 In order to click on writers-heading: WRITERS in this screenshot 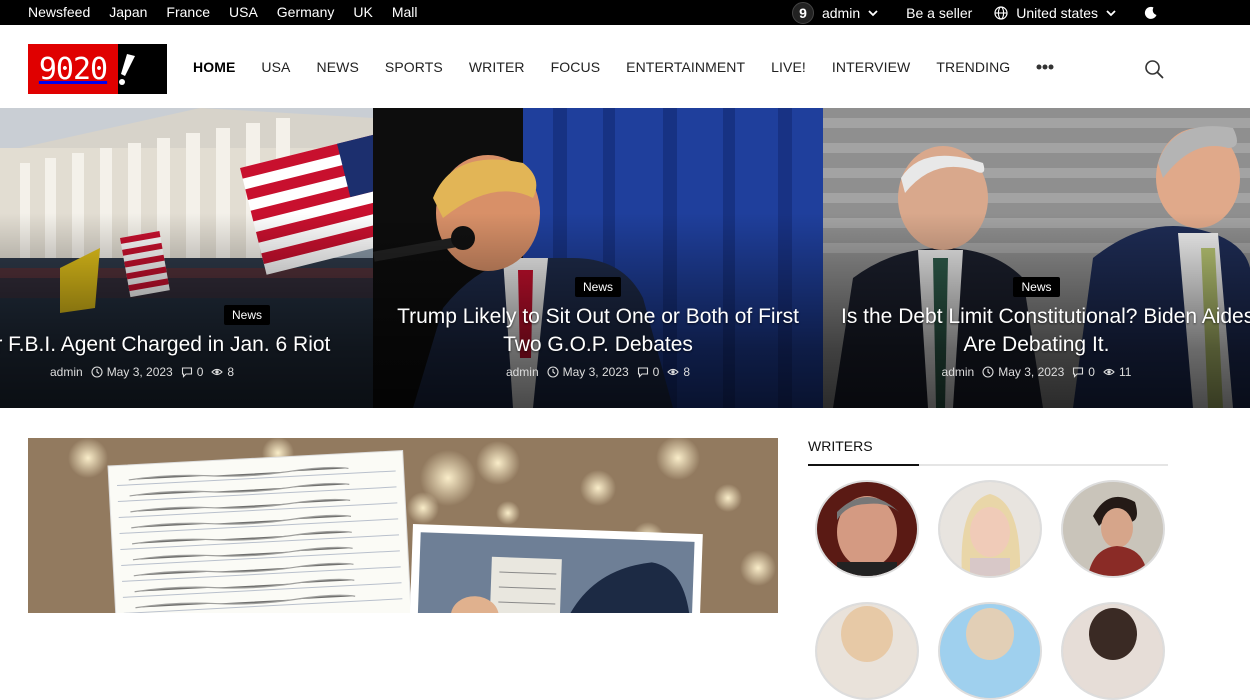, I will do `click(840, 446)`.